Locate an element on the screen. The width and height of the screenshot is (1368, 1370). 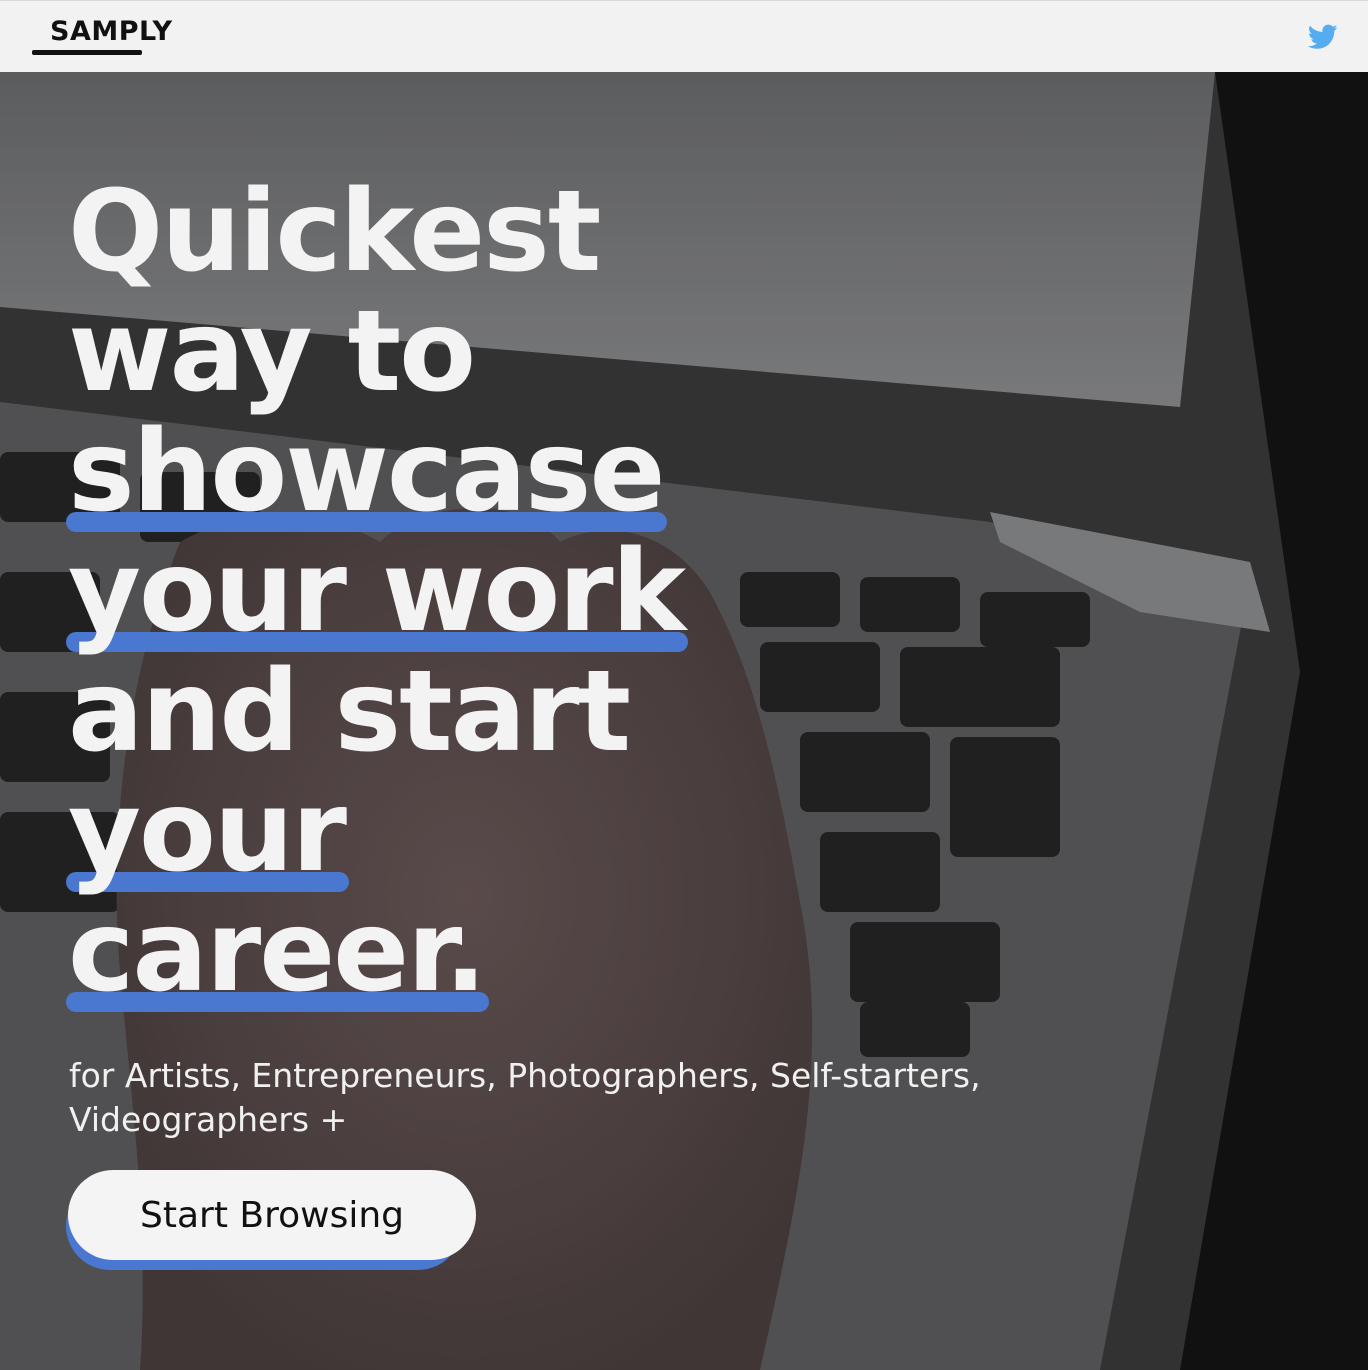
top-navbar: SAMPLY is located at coordinates (684, 36).